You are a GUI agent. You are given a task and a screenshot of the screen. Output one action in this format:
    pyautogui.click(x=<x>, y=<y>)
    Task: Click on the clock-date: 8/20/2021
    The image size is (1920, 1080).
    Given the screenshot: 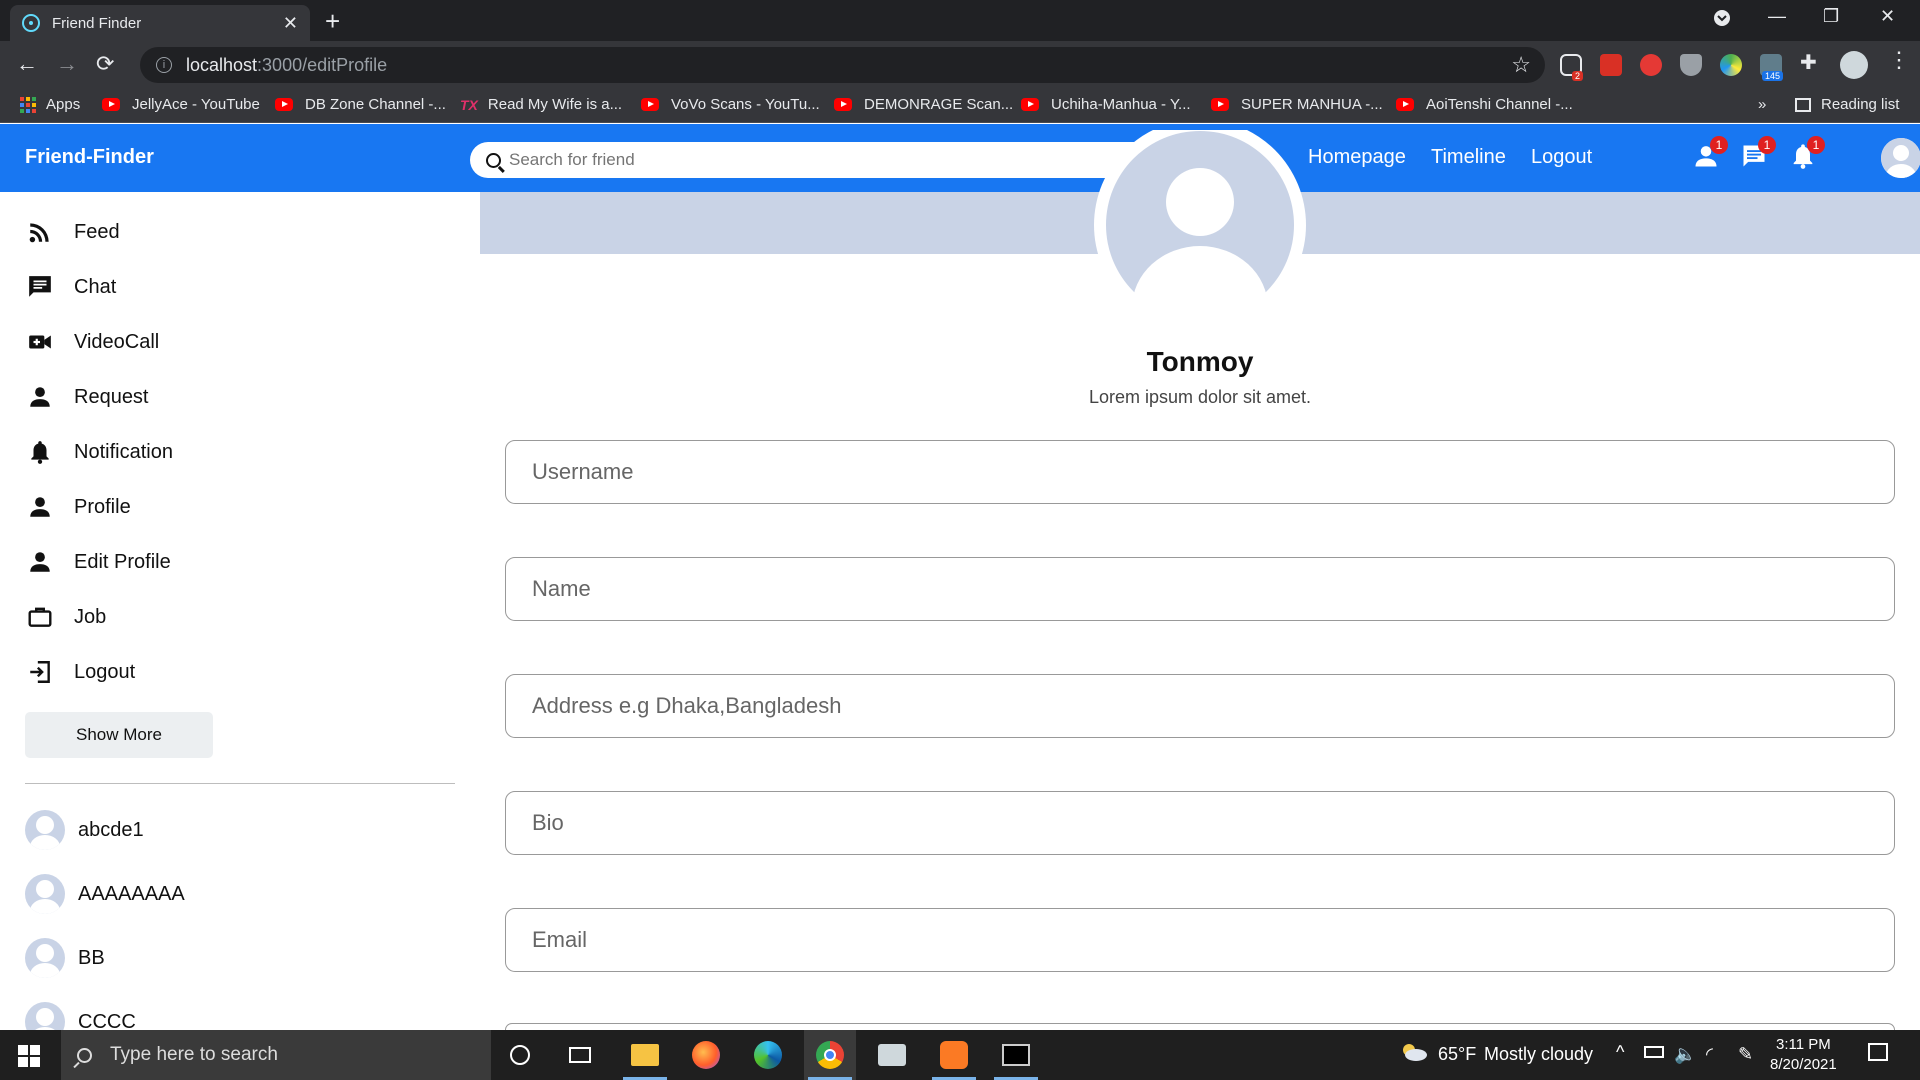 What is the action you would take?
    pyautogui.click(x=1803, y=1064)
    